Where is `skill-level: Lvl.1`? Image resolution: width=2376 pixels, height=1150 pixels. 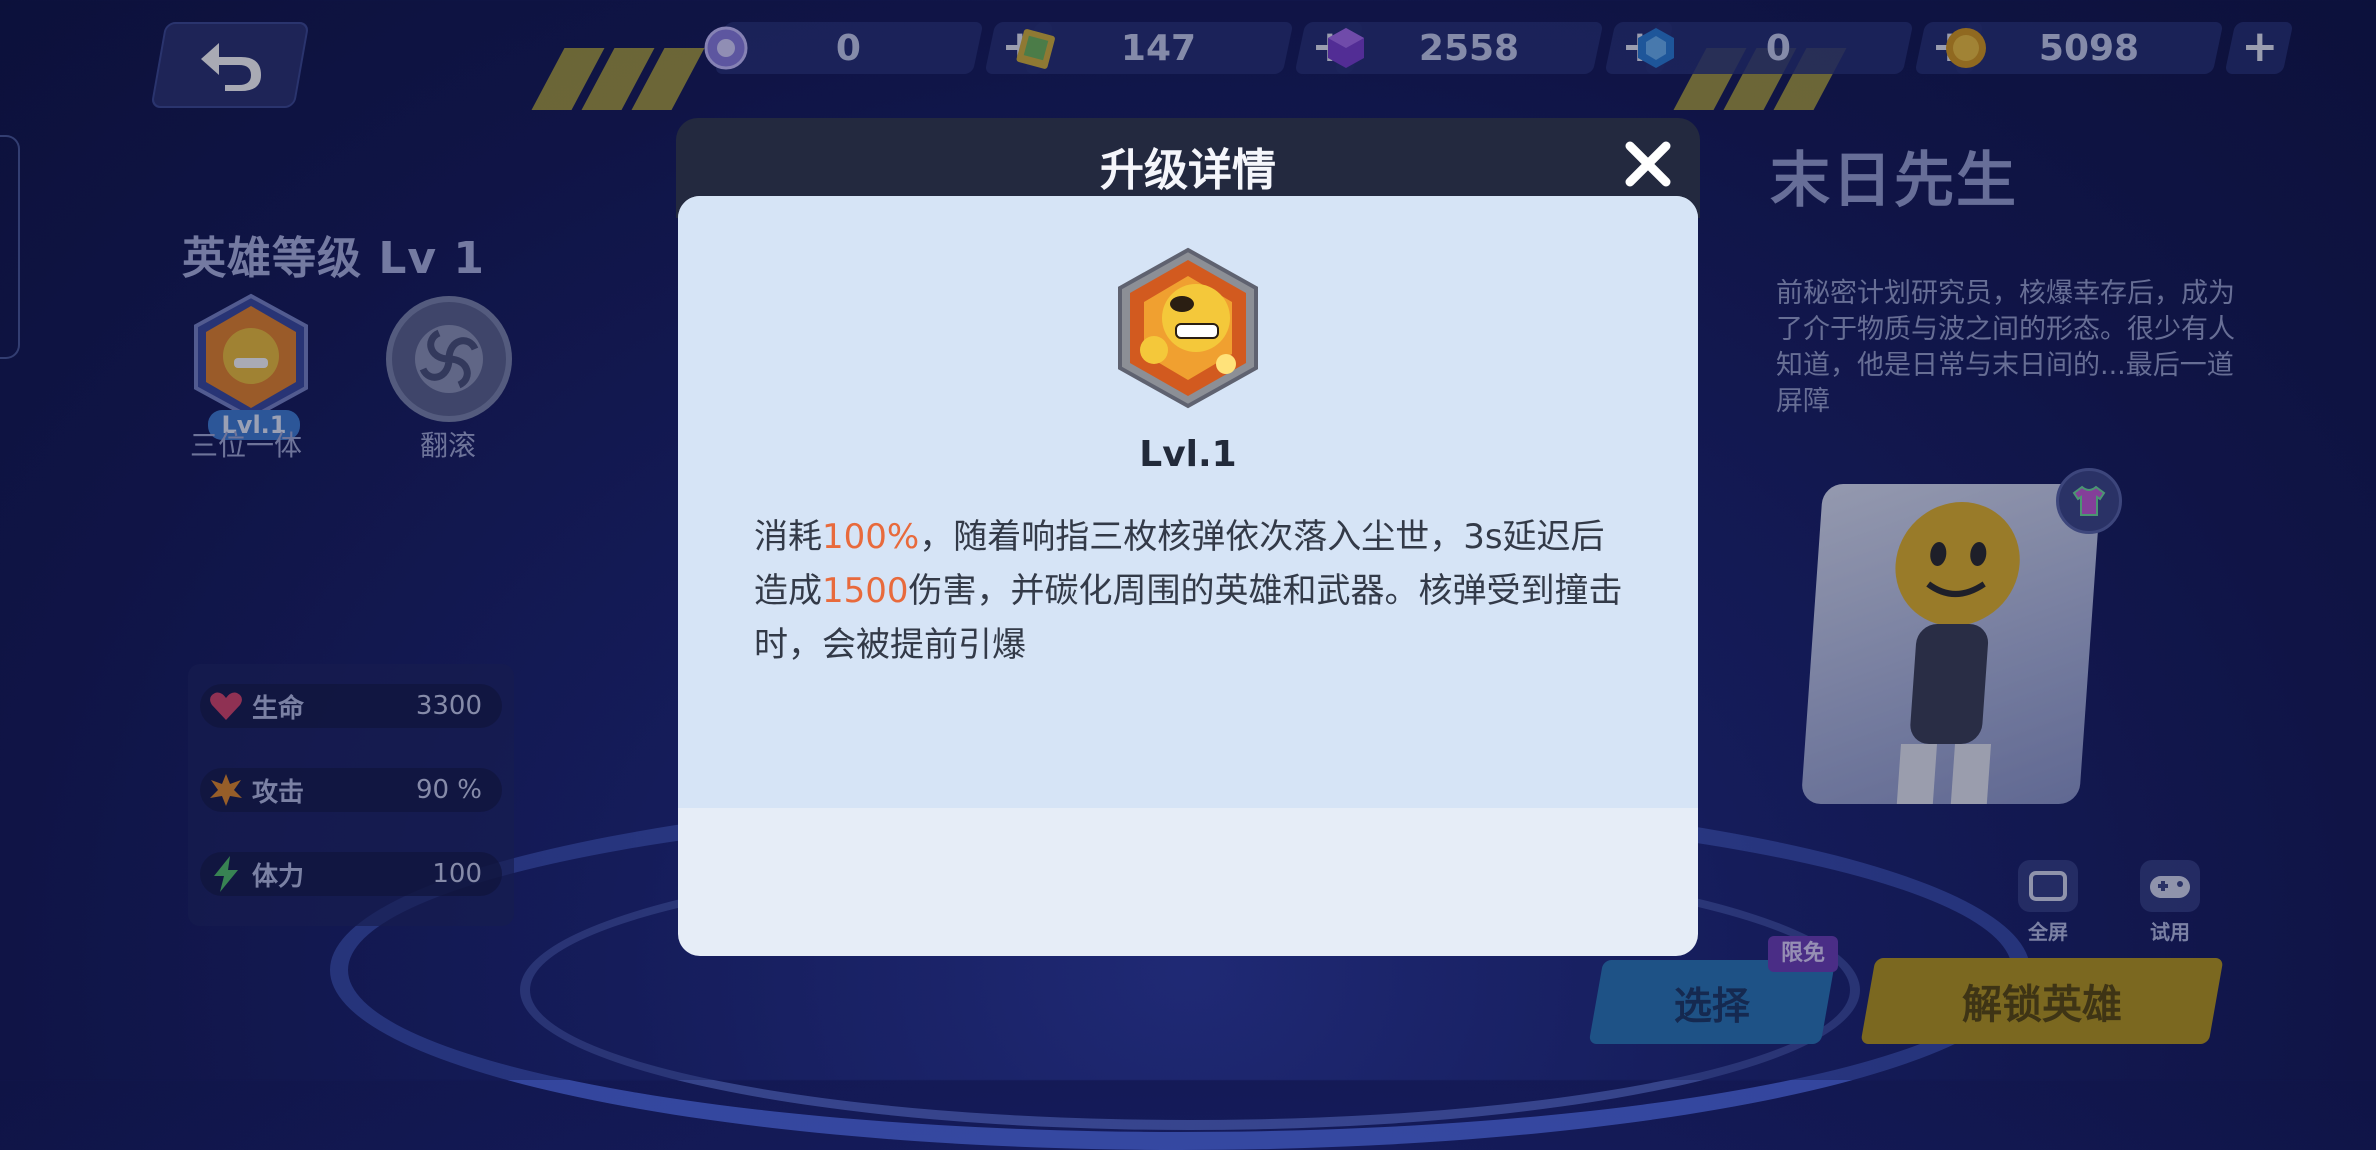
skill-level: Lvl.1 is located at coordinates (1188, 454).